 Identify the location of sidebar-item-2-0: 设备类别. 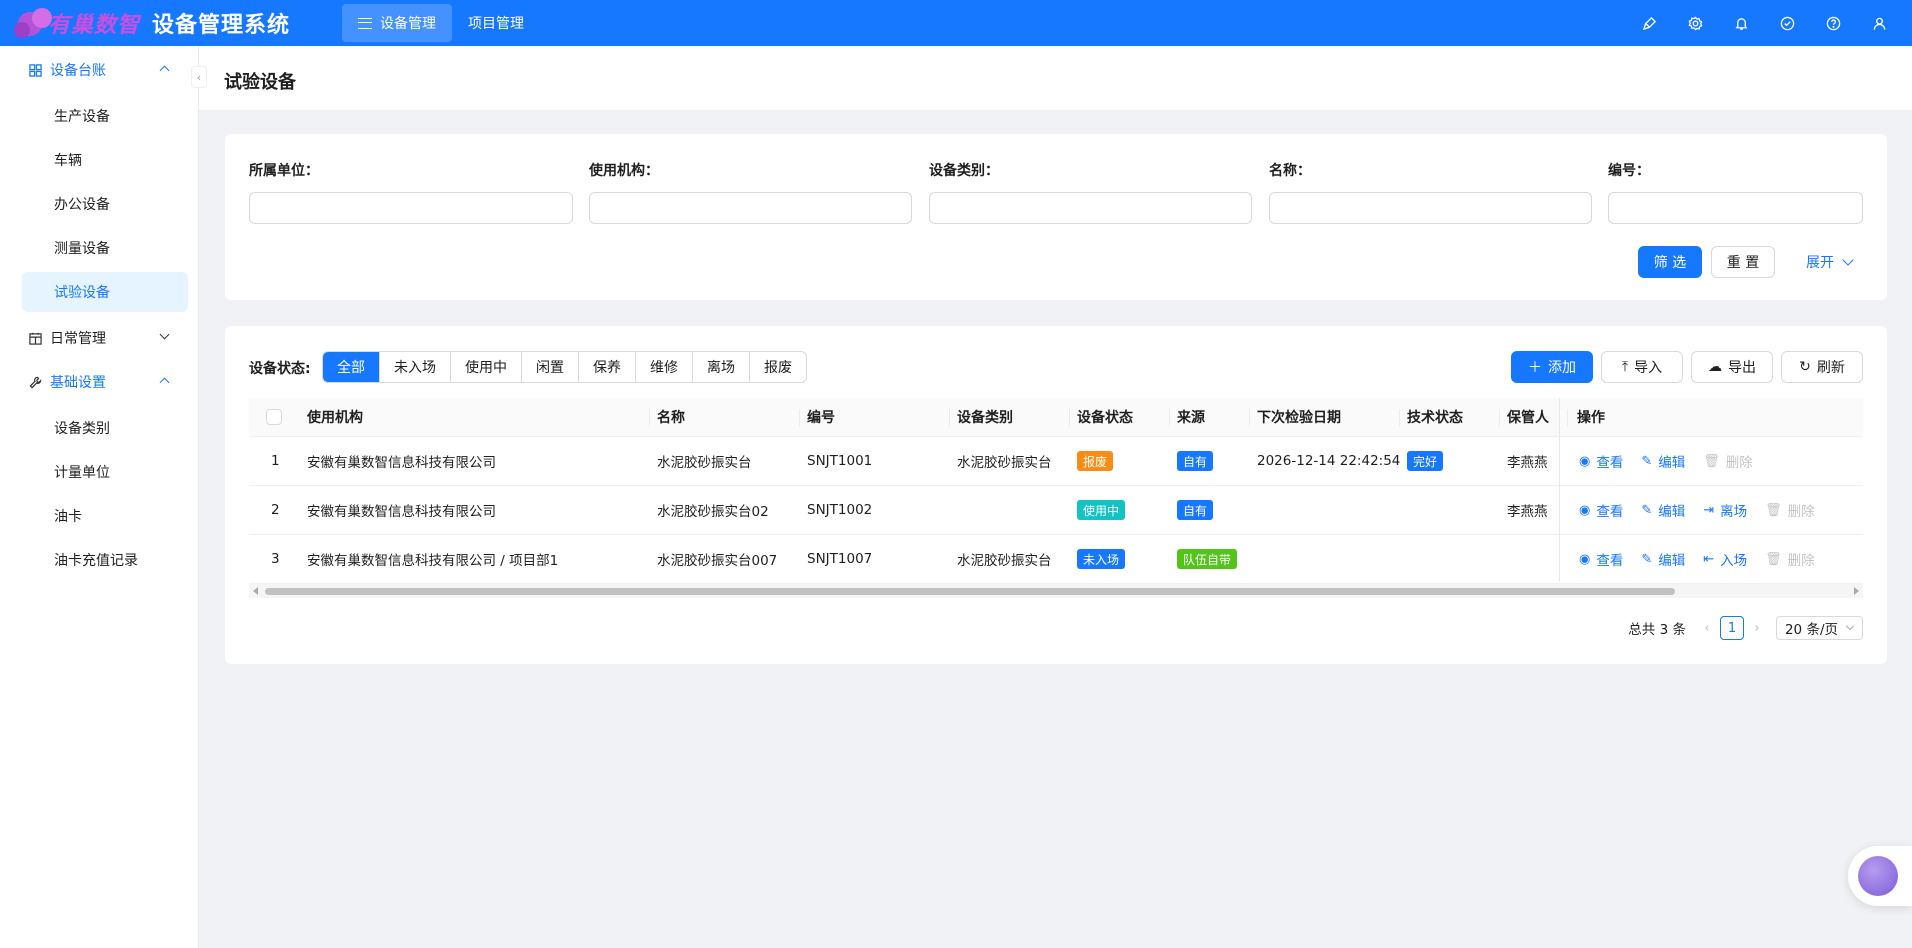
(105, 428).